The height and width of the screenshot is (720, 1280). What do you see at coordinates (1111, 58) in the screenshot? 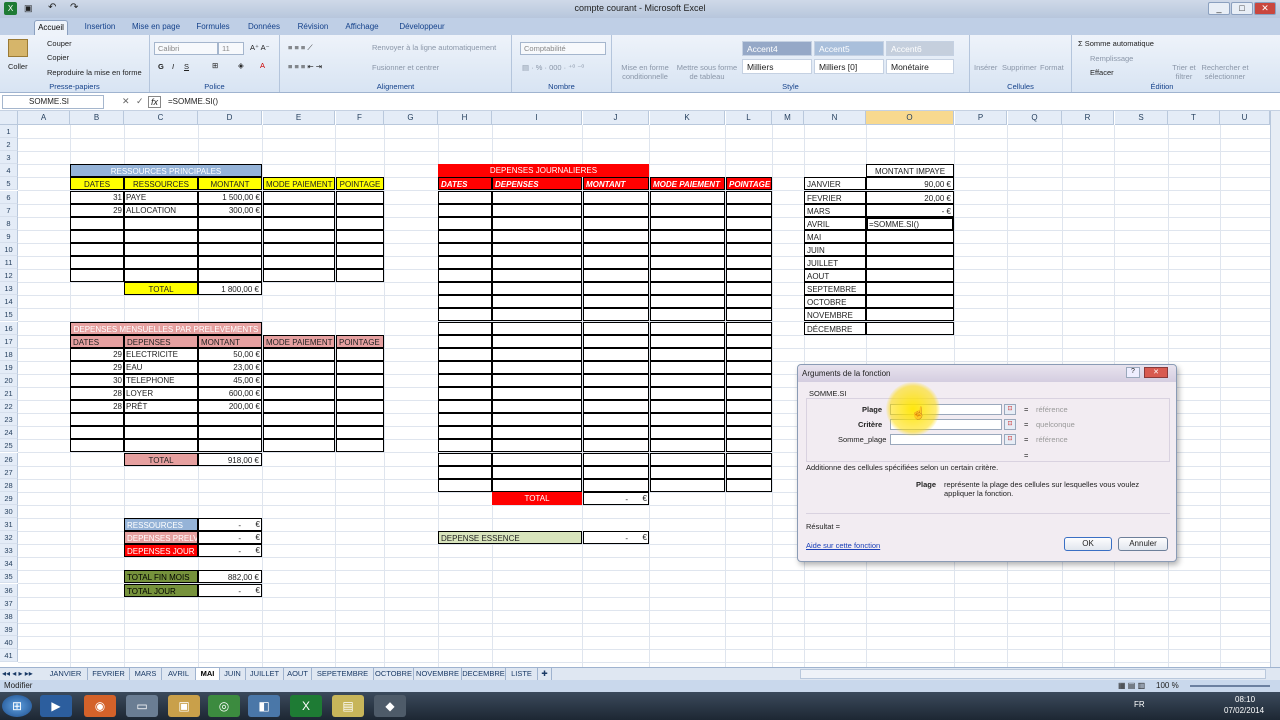
I see `fill-button: Remplissage` at bounding box center [1111, 58].